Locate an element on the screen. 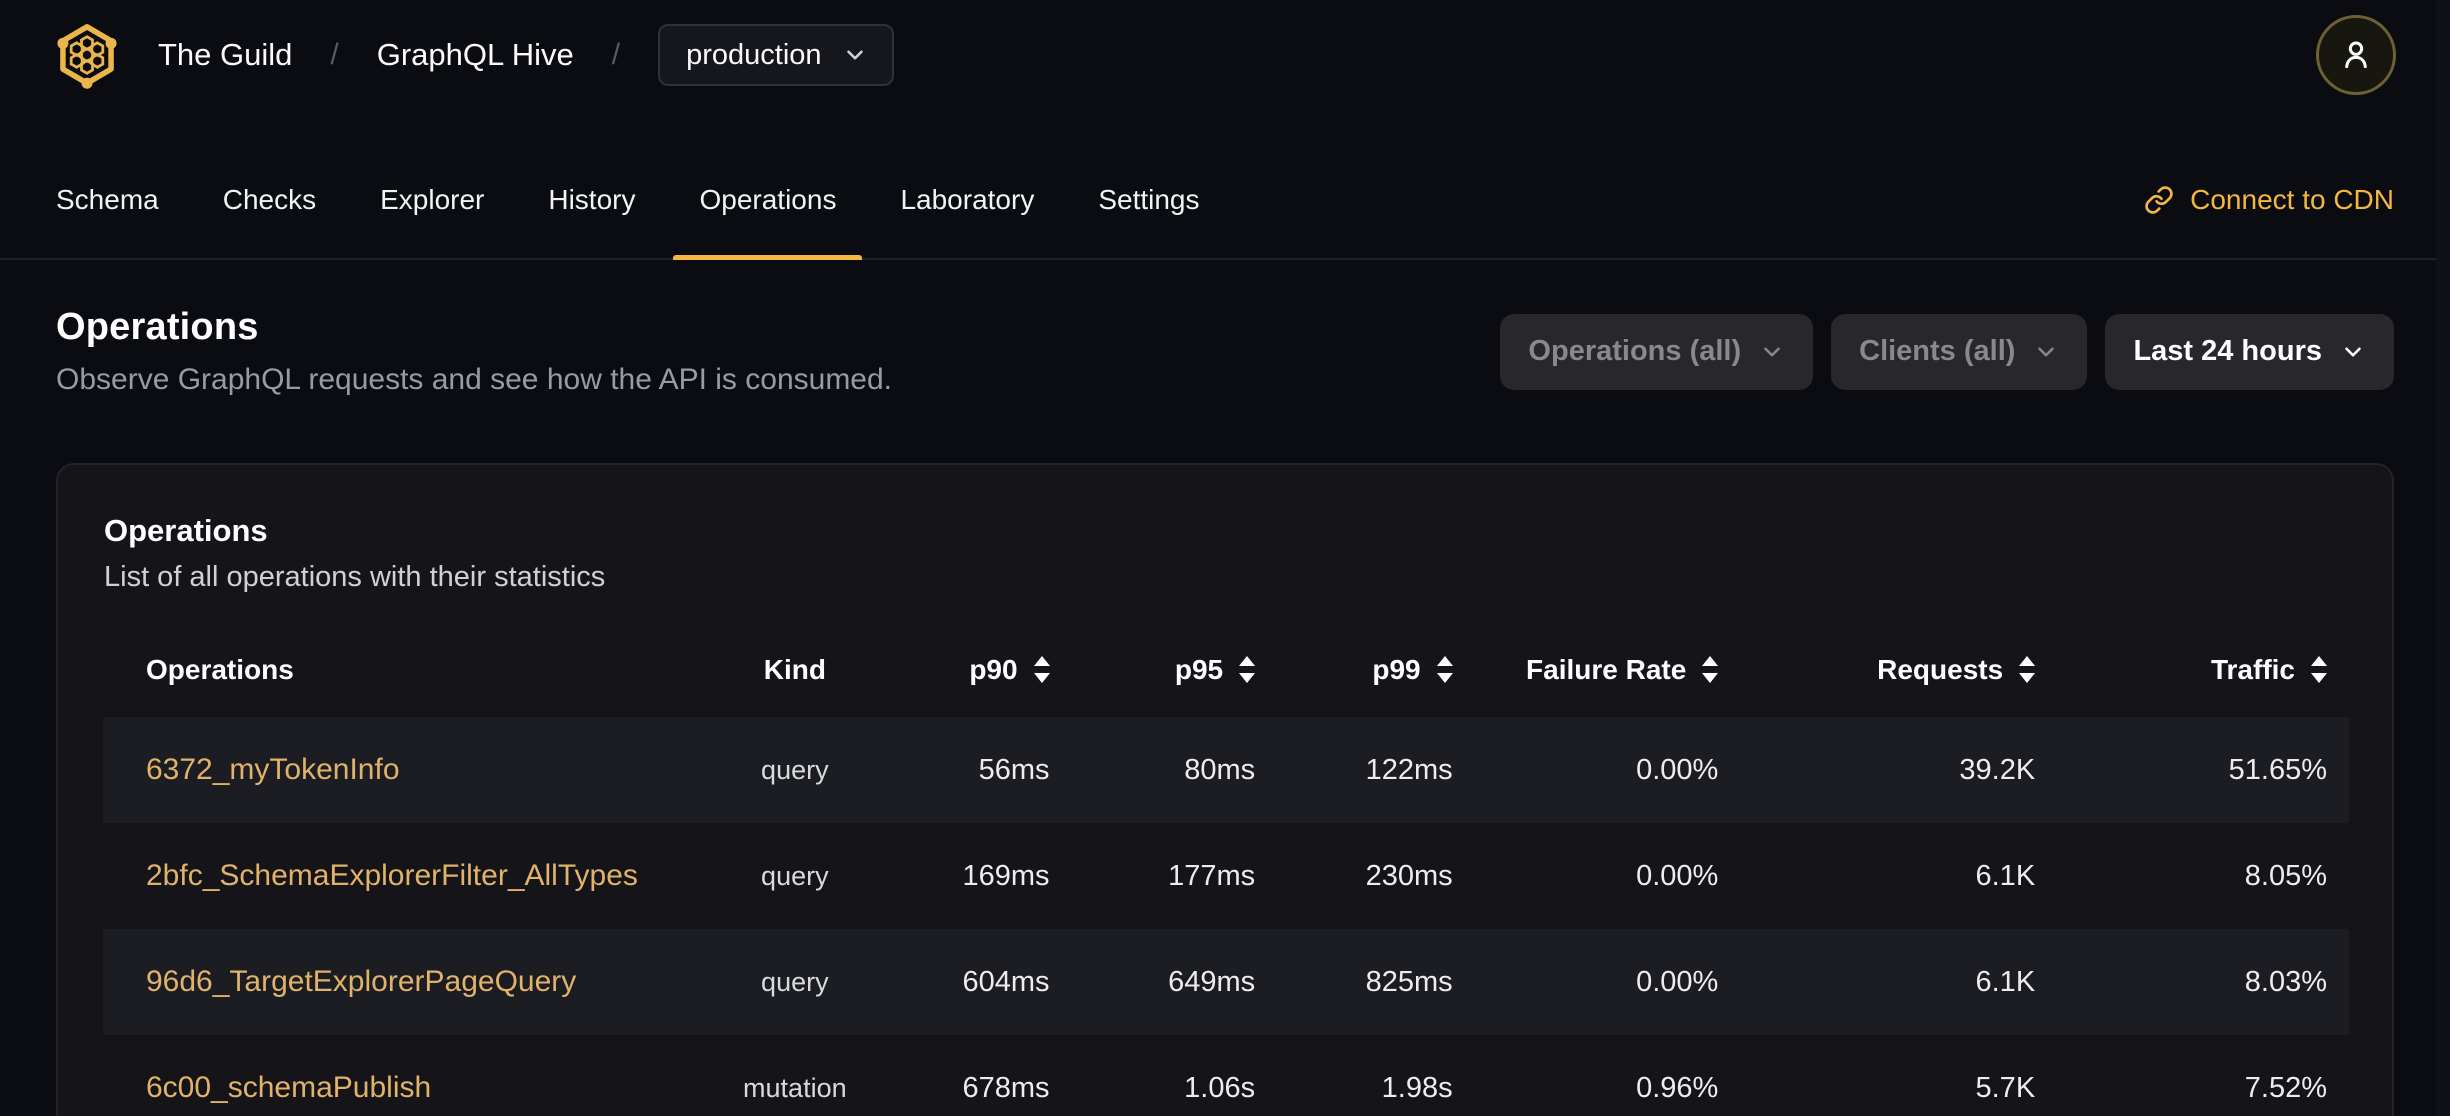 This screenshot has width=2450, height=1116. cell-p95: 177ms is located at coordinates (1175, 876).